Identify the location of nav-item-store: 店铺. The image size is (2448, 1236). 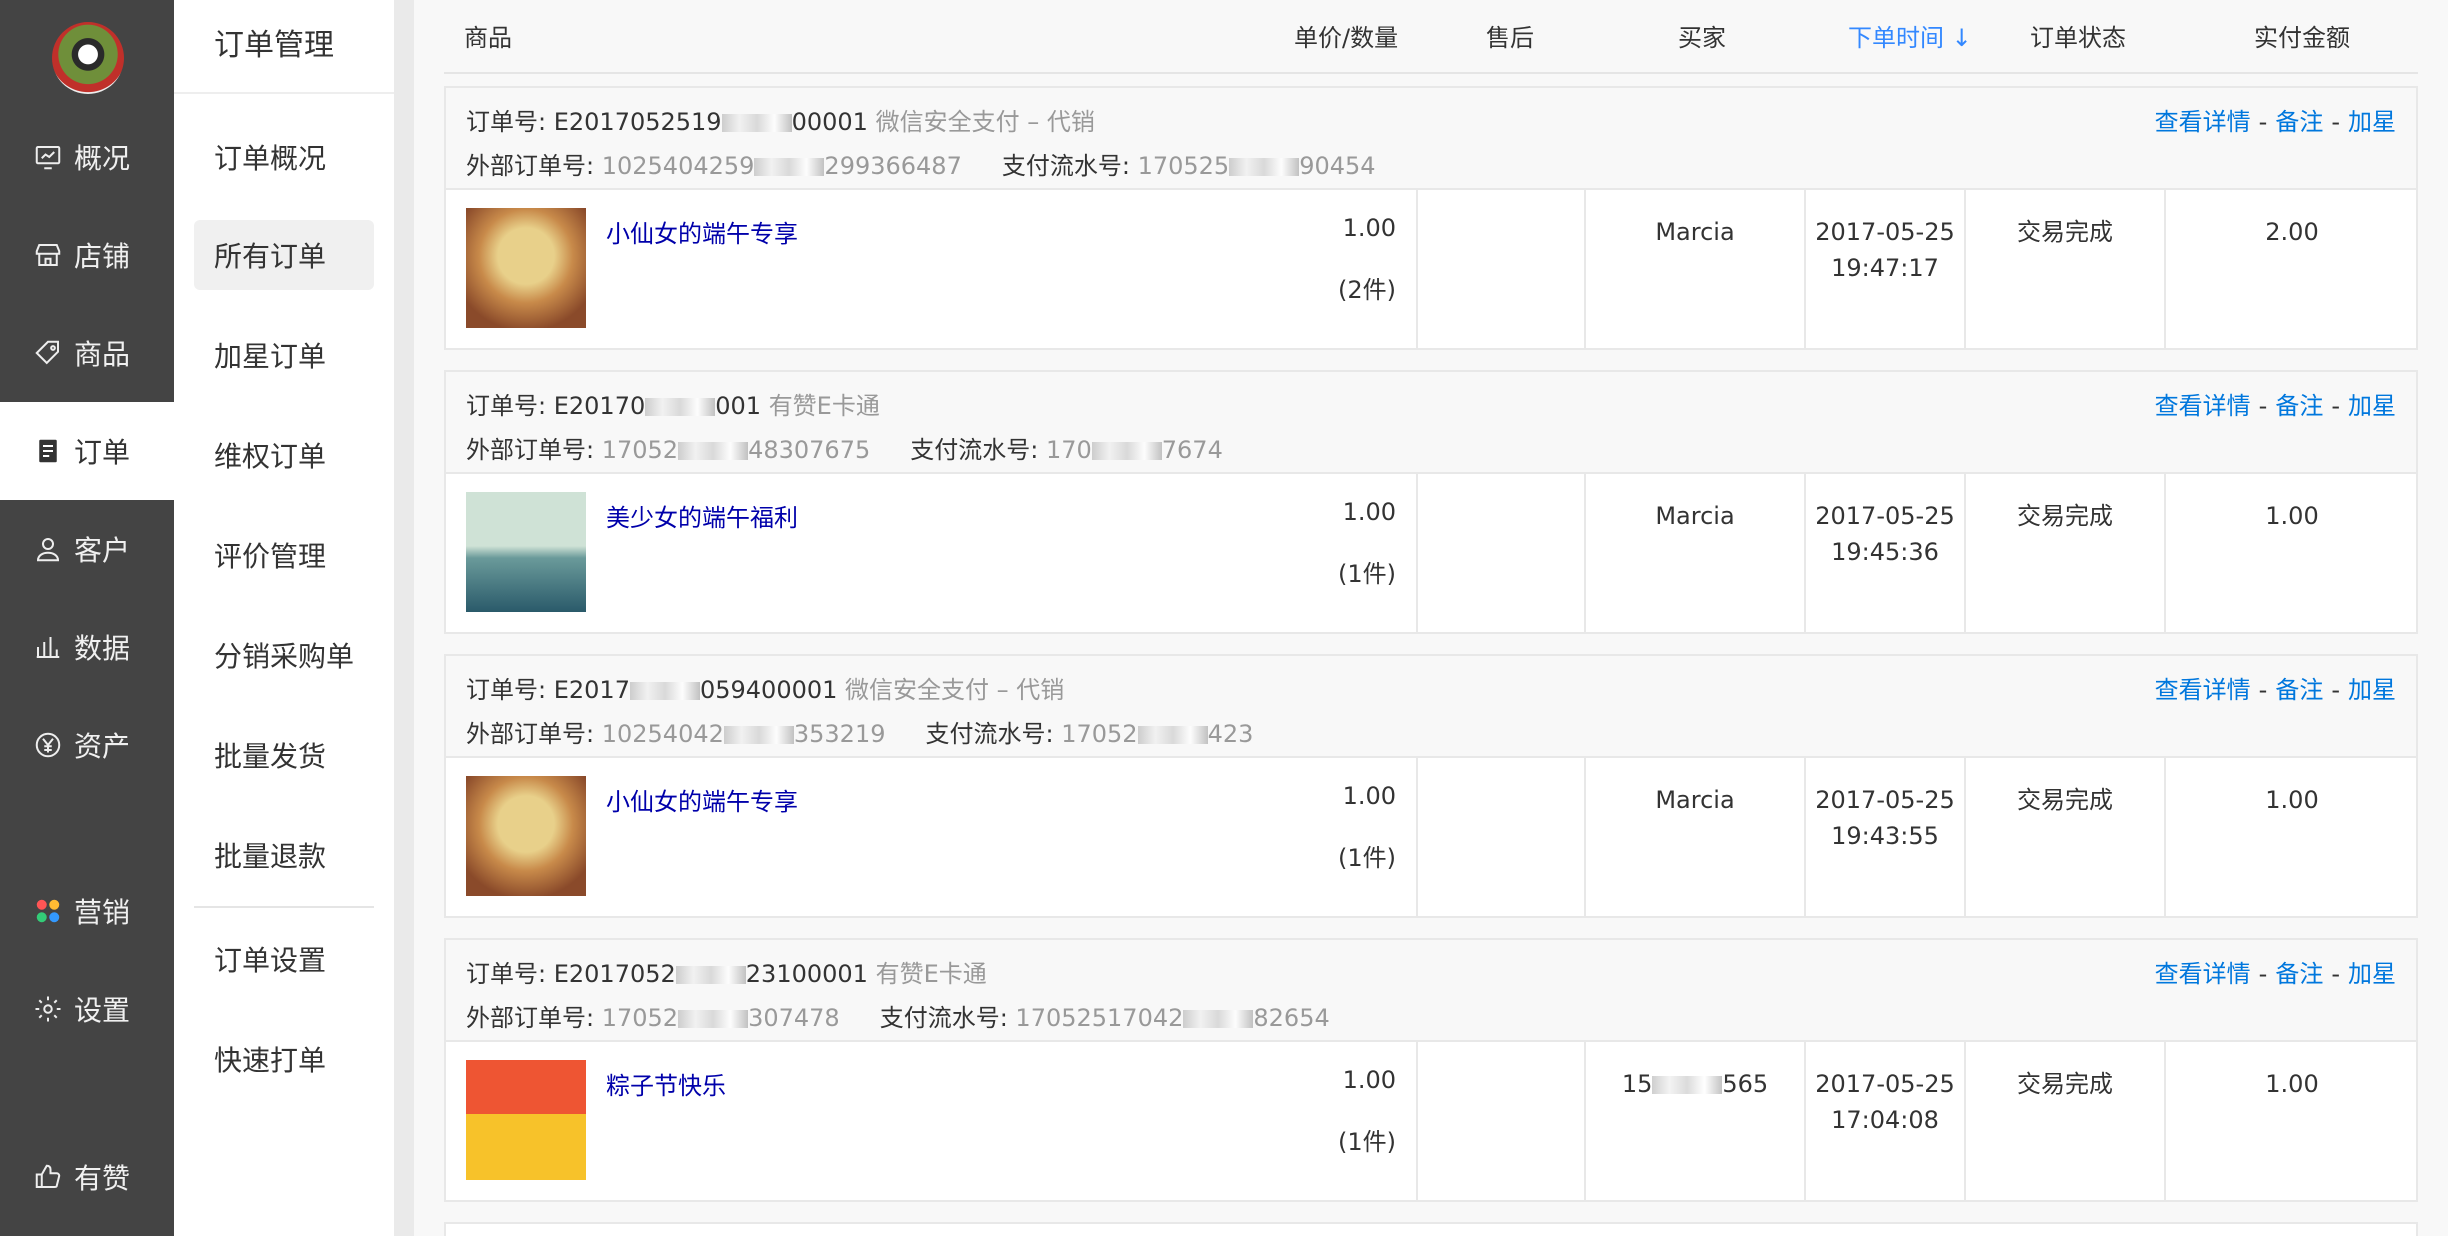
(87, 255).